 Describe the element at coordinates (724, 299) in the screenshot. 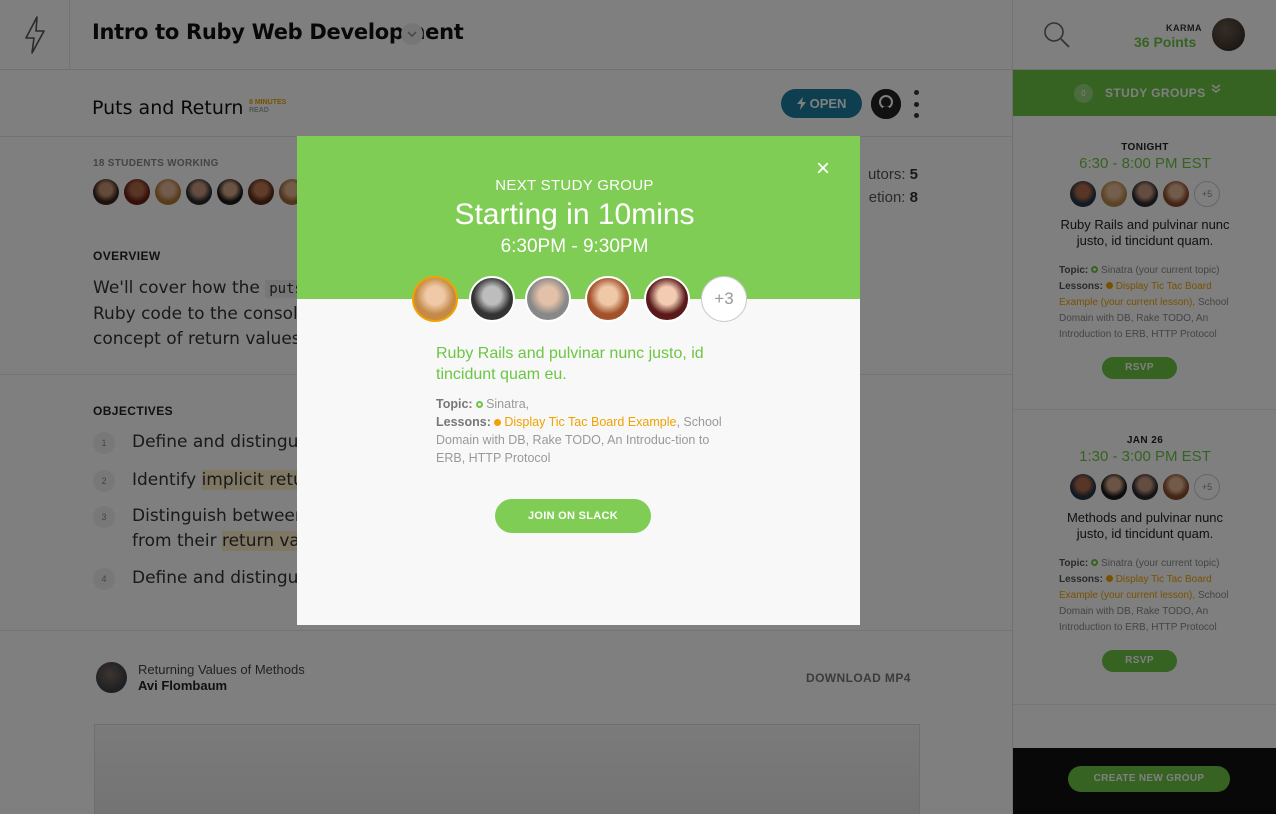

I see `more-members-badge: +3` at that location.